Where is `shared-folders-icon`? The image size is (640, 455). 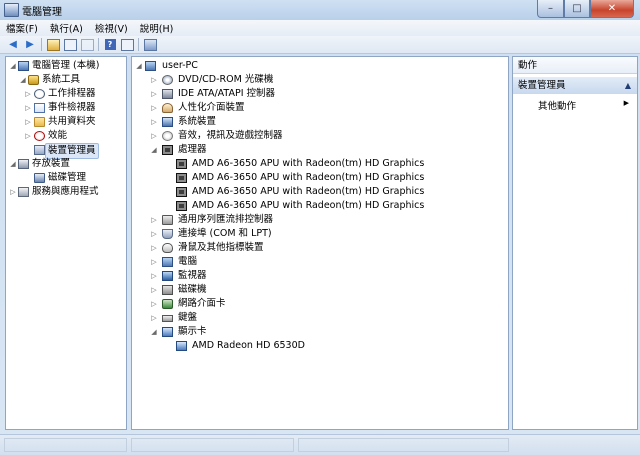
shared-folders-icon is located at coordinates (39, 122).